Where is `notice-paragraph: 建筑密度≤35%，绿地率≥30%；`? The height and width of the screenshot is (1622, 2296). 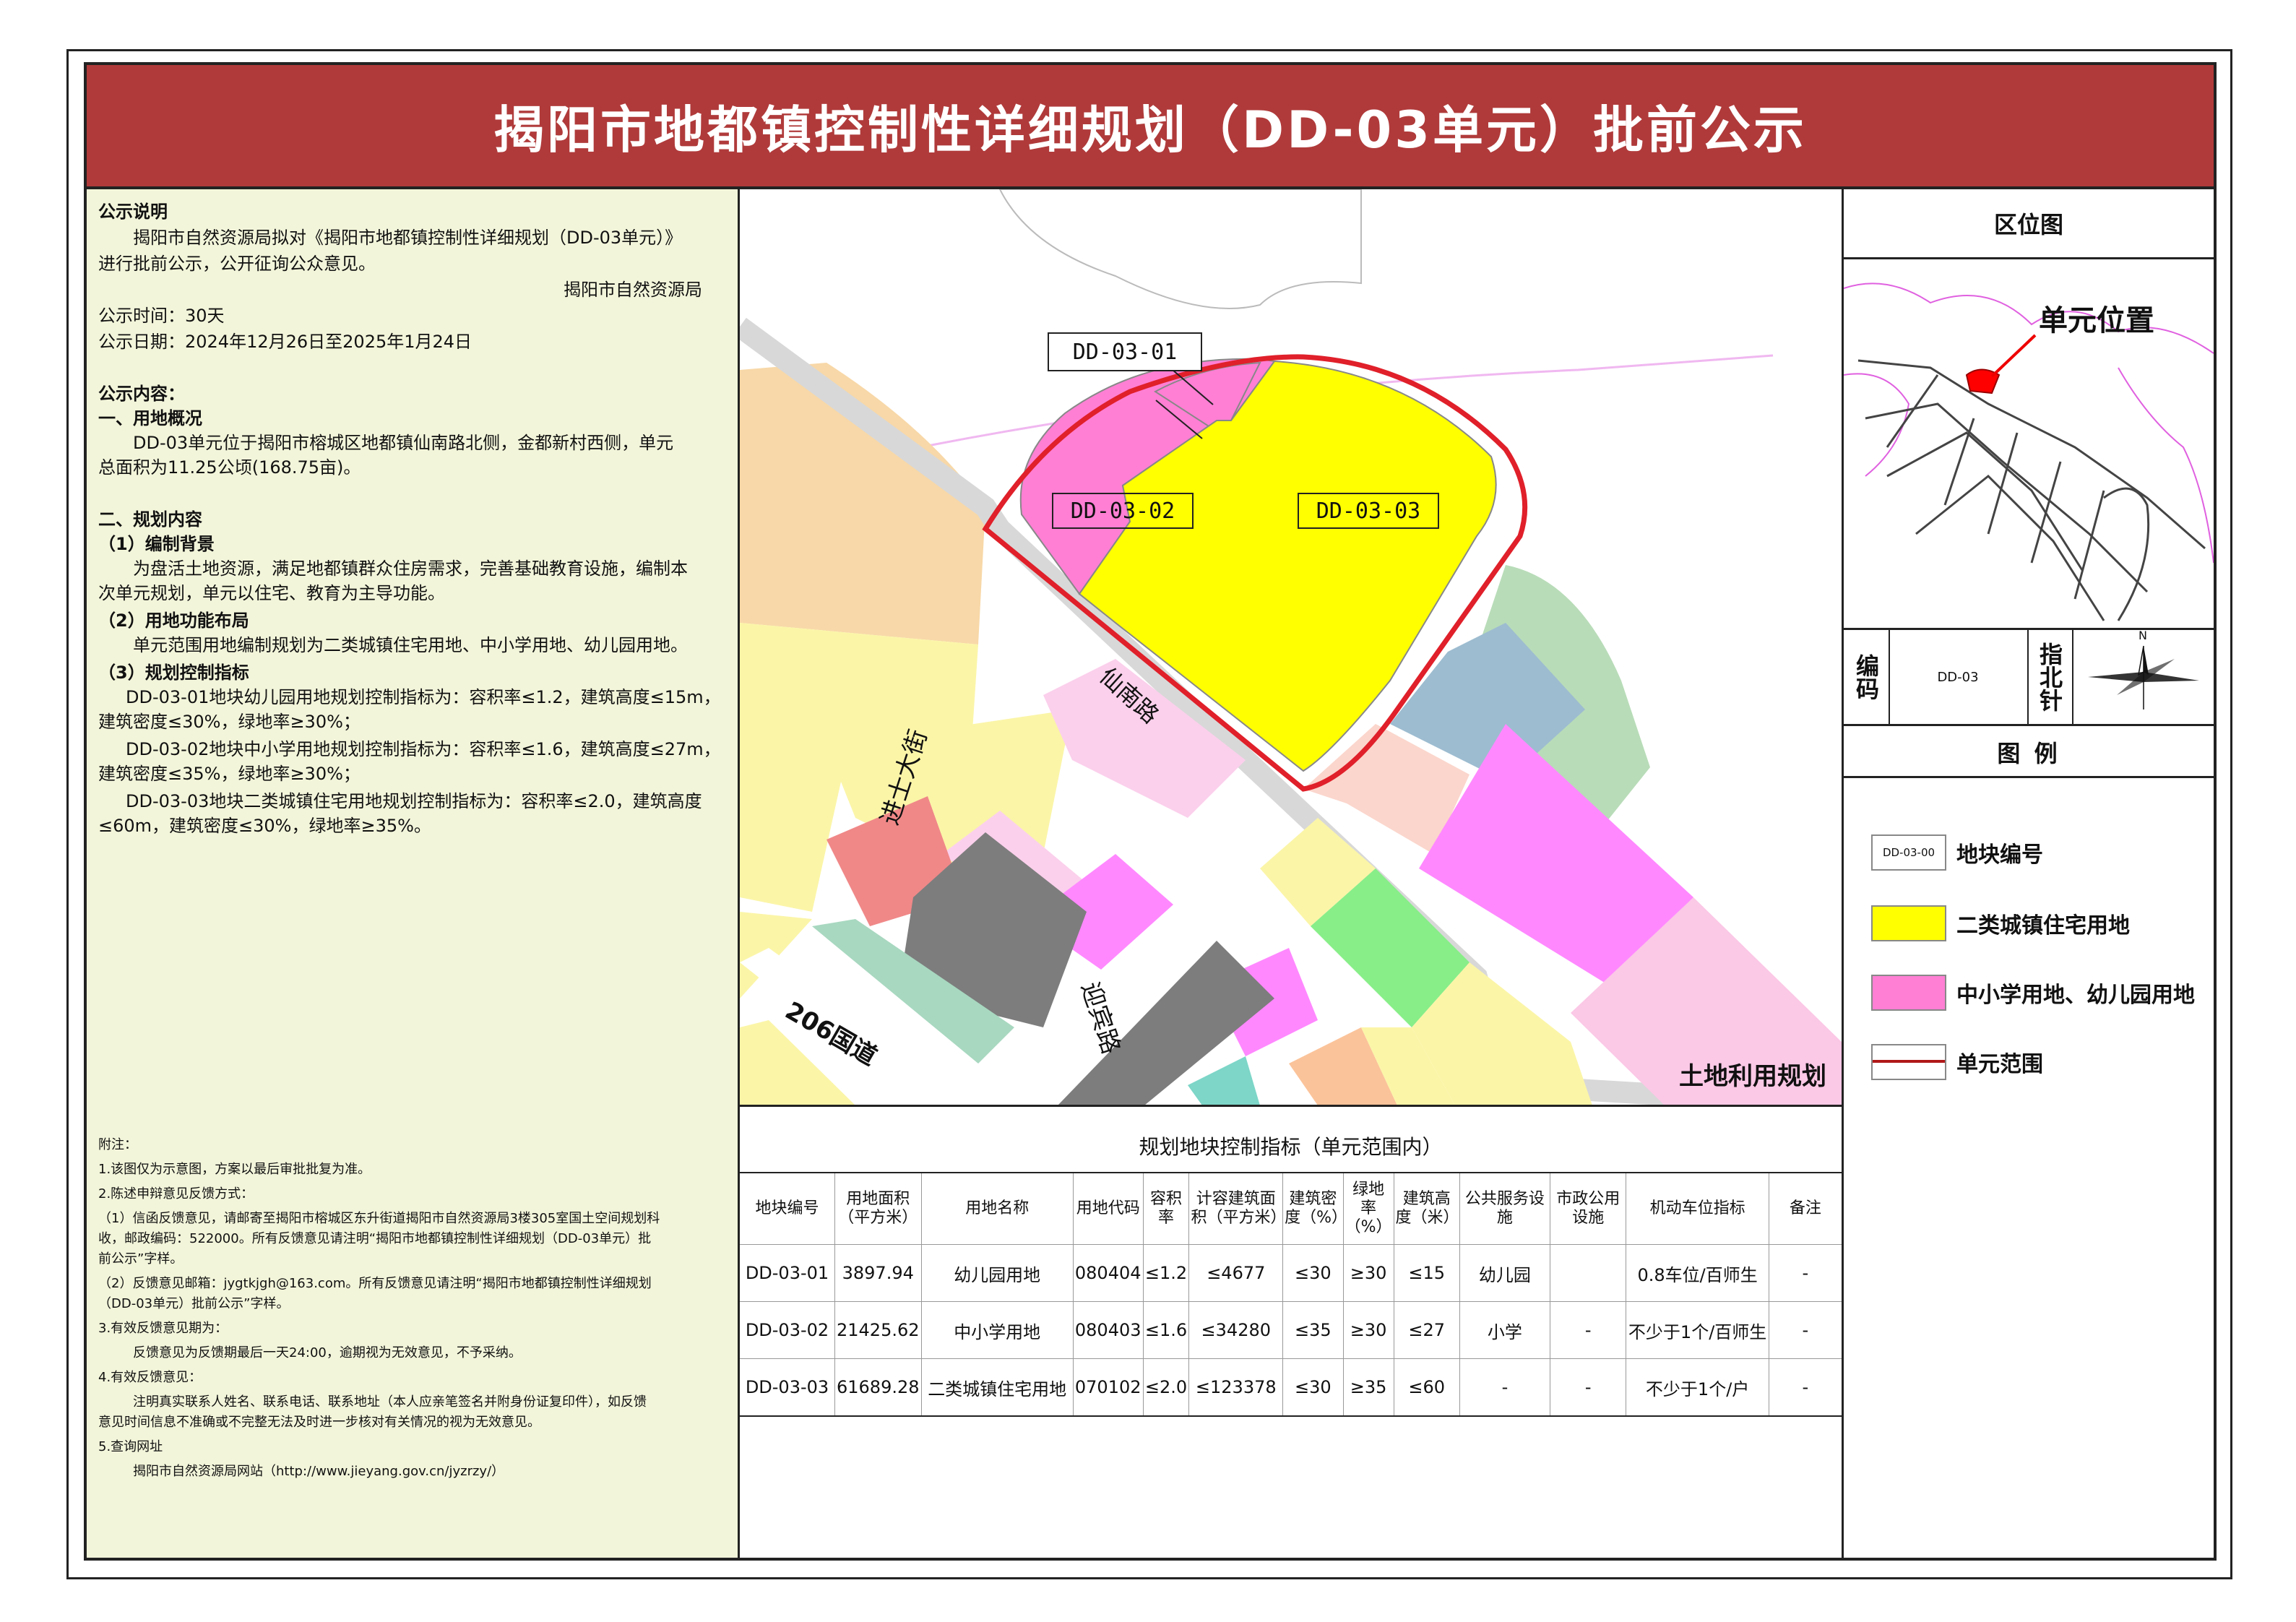 notice-paragraph: 建筑密度≤35%，绿地率≥30%； is located at coordinates (229, 774).